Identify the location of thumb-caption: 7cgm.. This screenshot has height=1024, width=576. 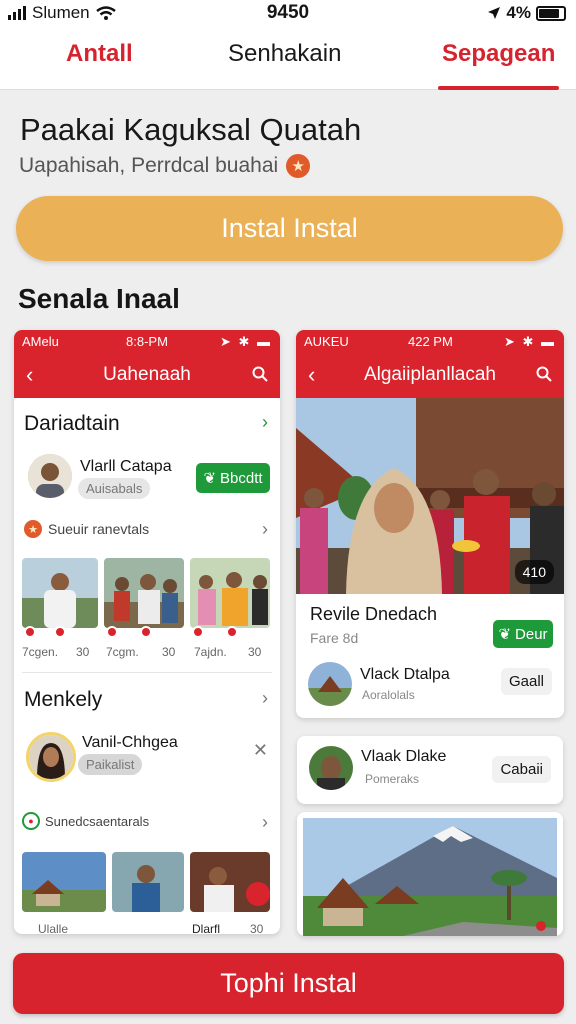
(122, 652).